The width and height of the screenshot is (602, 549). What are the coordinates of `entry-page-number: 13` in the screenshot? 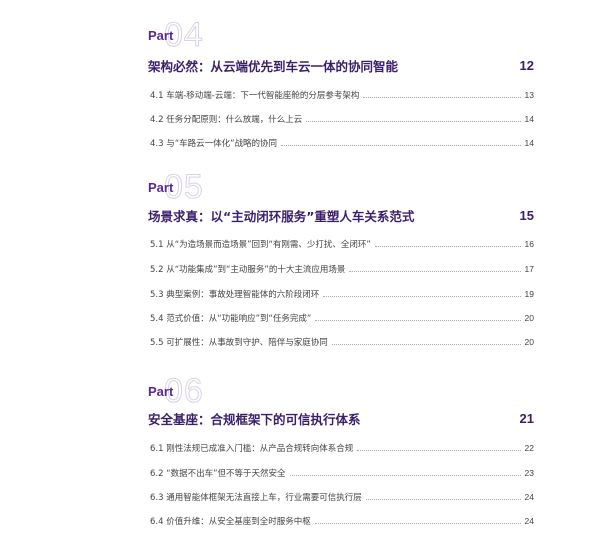 It's located at (529, 95).